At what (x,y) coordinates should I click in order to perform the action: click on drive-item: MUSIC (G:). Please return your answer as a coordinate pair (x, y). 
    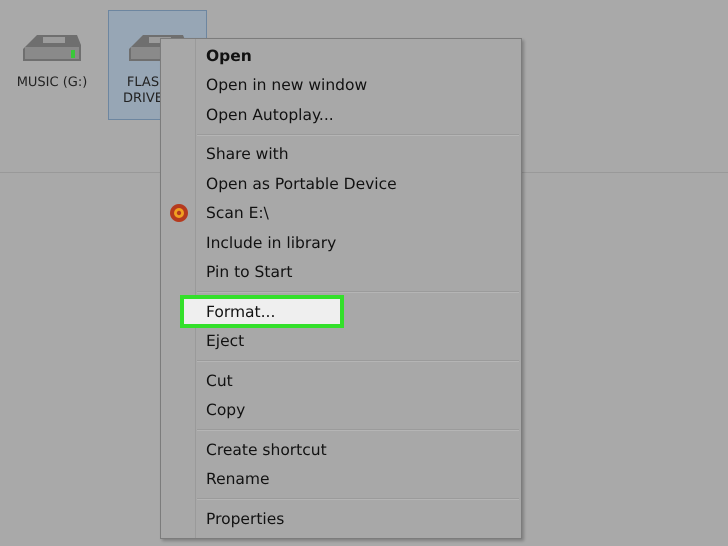
    Looking at the image, I should click on (52, 65).